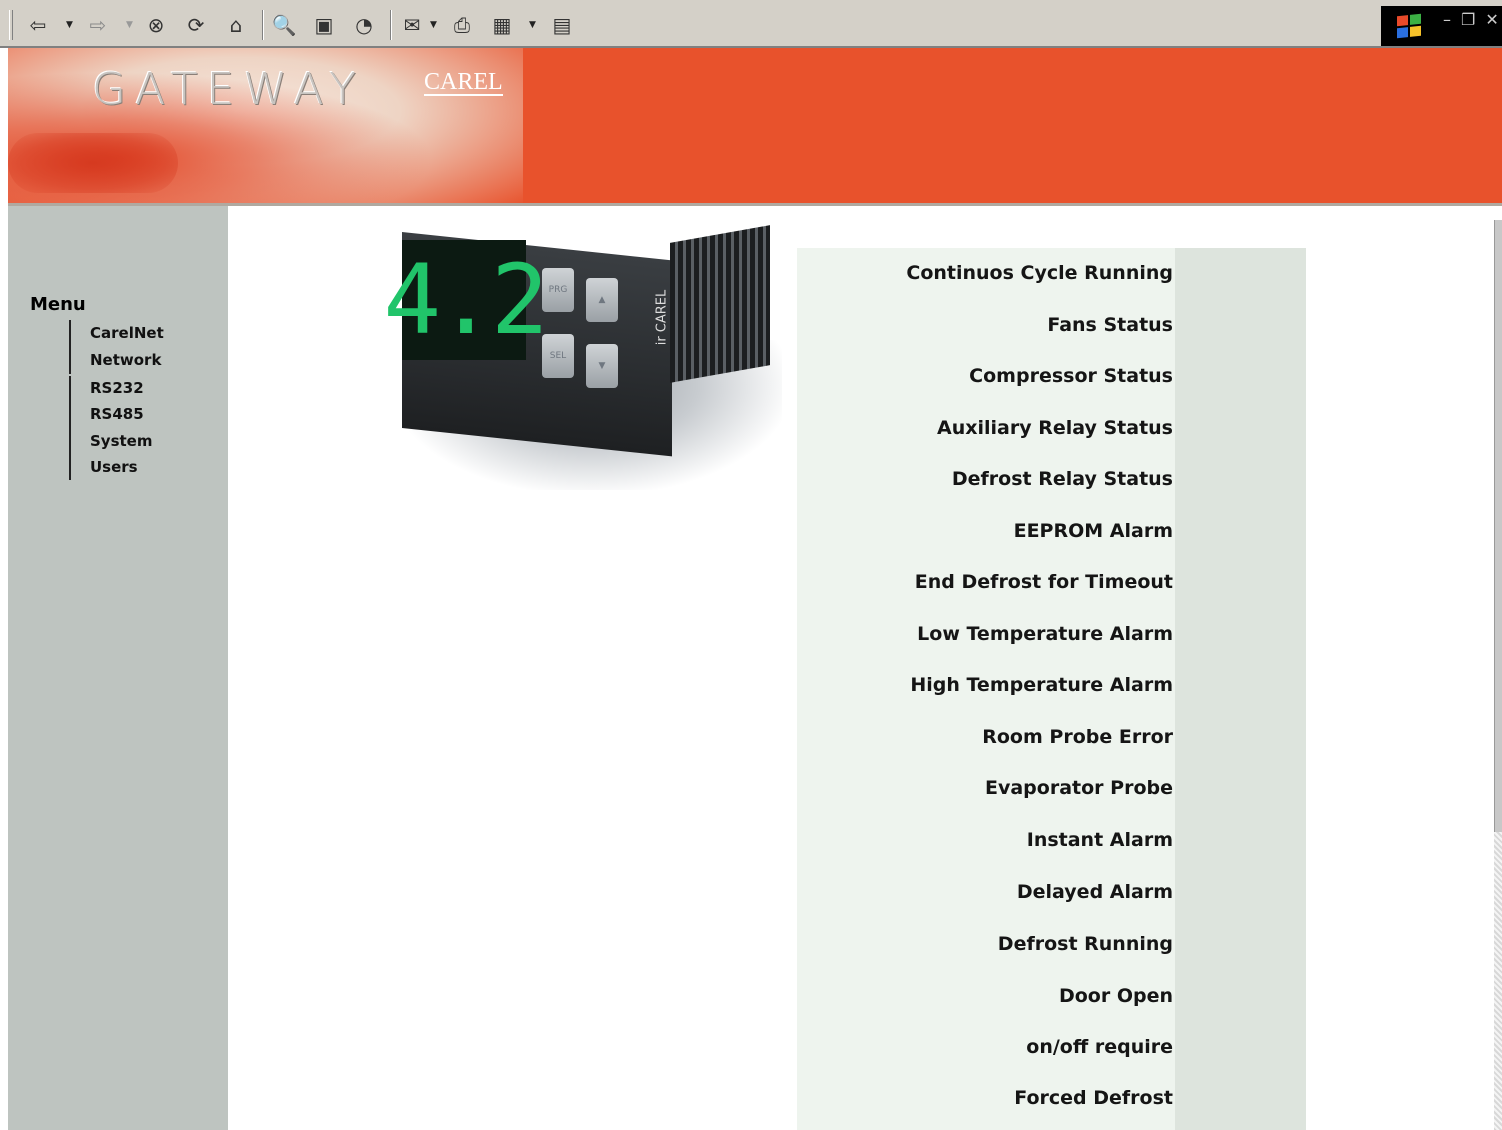 The height and width of the screenshot is (1130, 1502). What do you see at coordinates (236, 25) in the screenshot?
I see `home-icon: ⌂` at bounding box center [236, 25].